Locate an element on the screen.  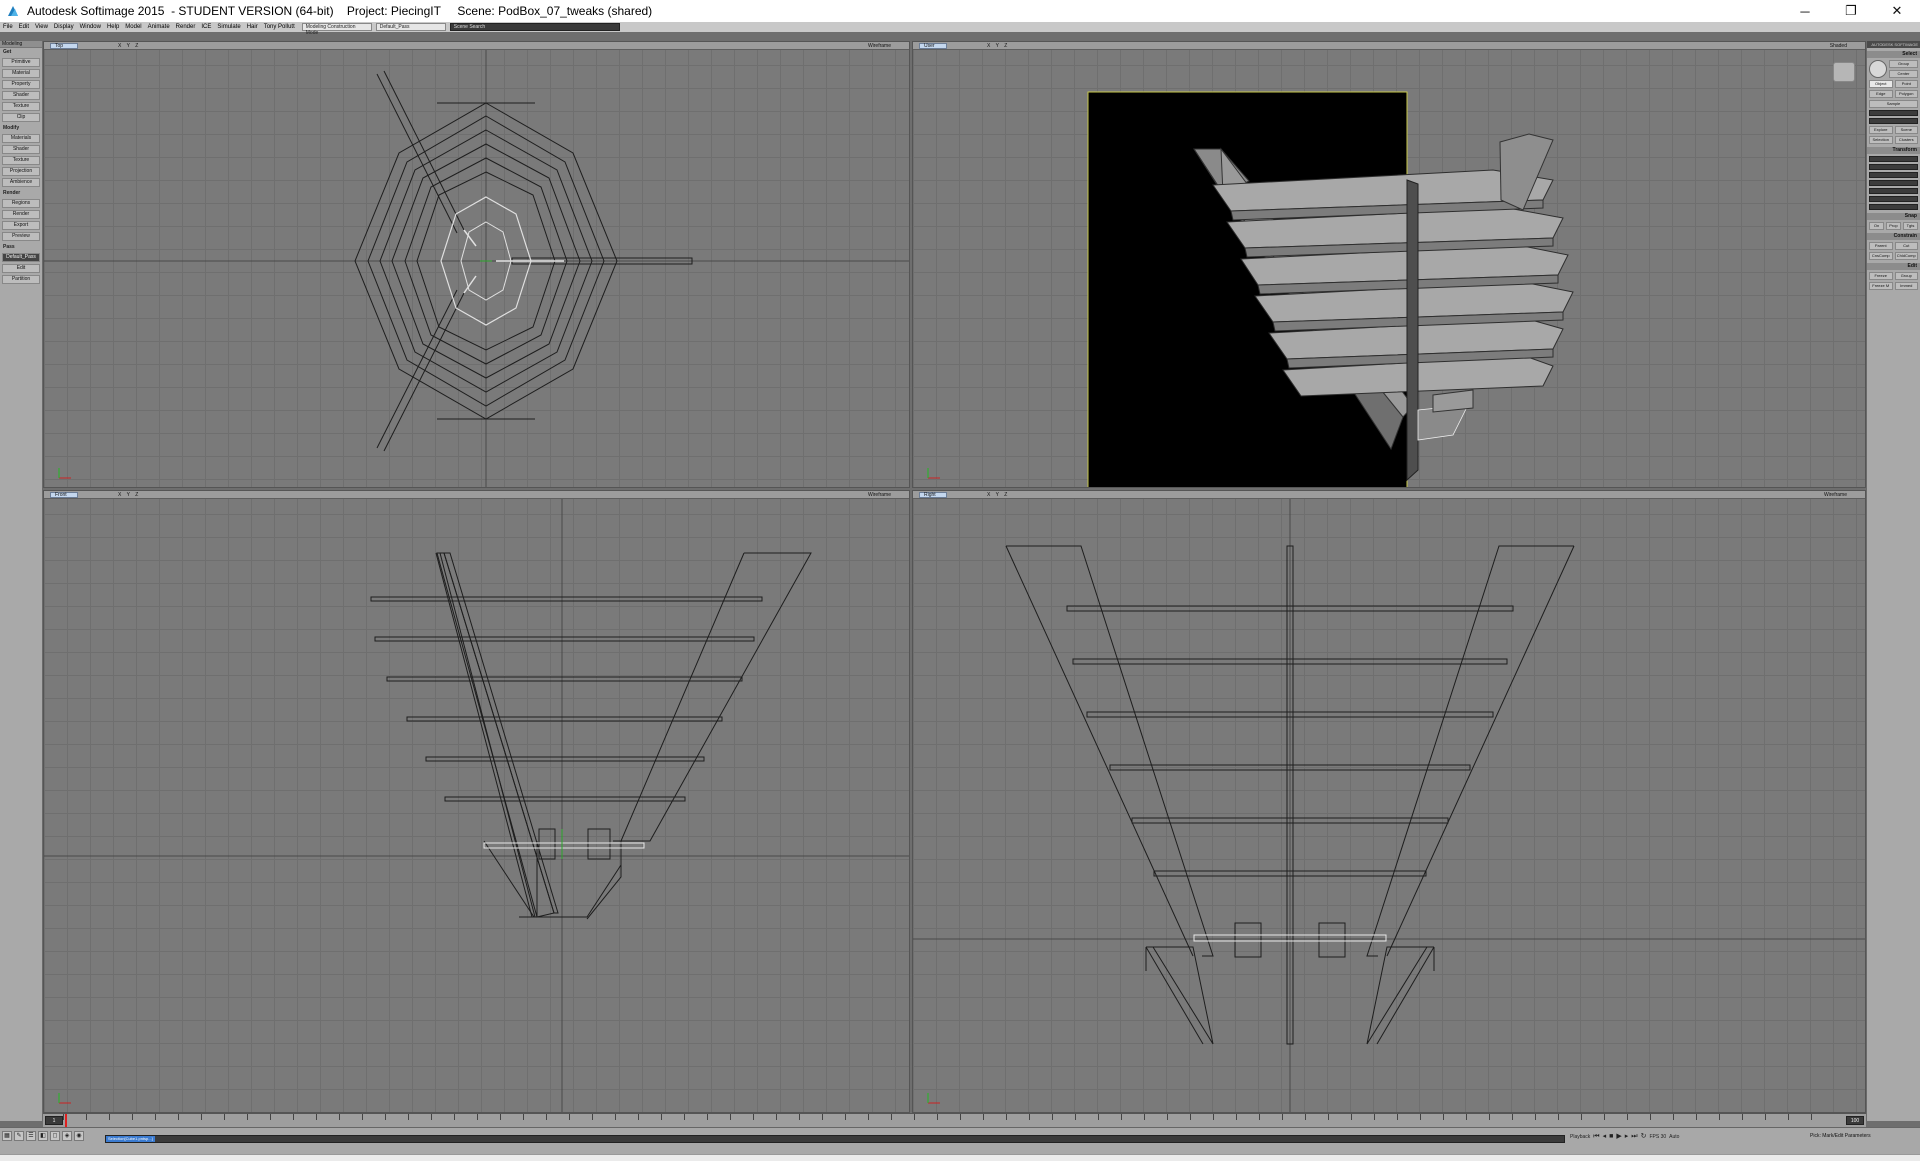
viewport-top-display-mode: Wireframe is located at coordinates (879, 46).